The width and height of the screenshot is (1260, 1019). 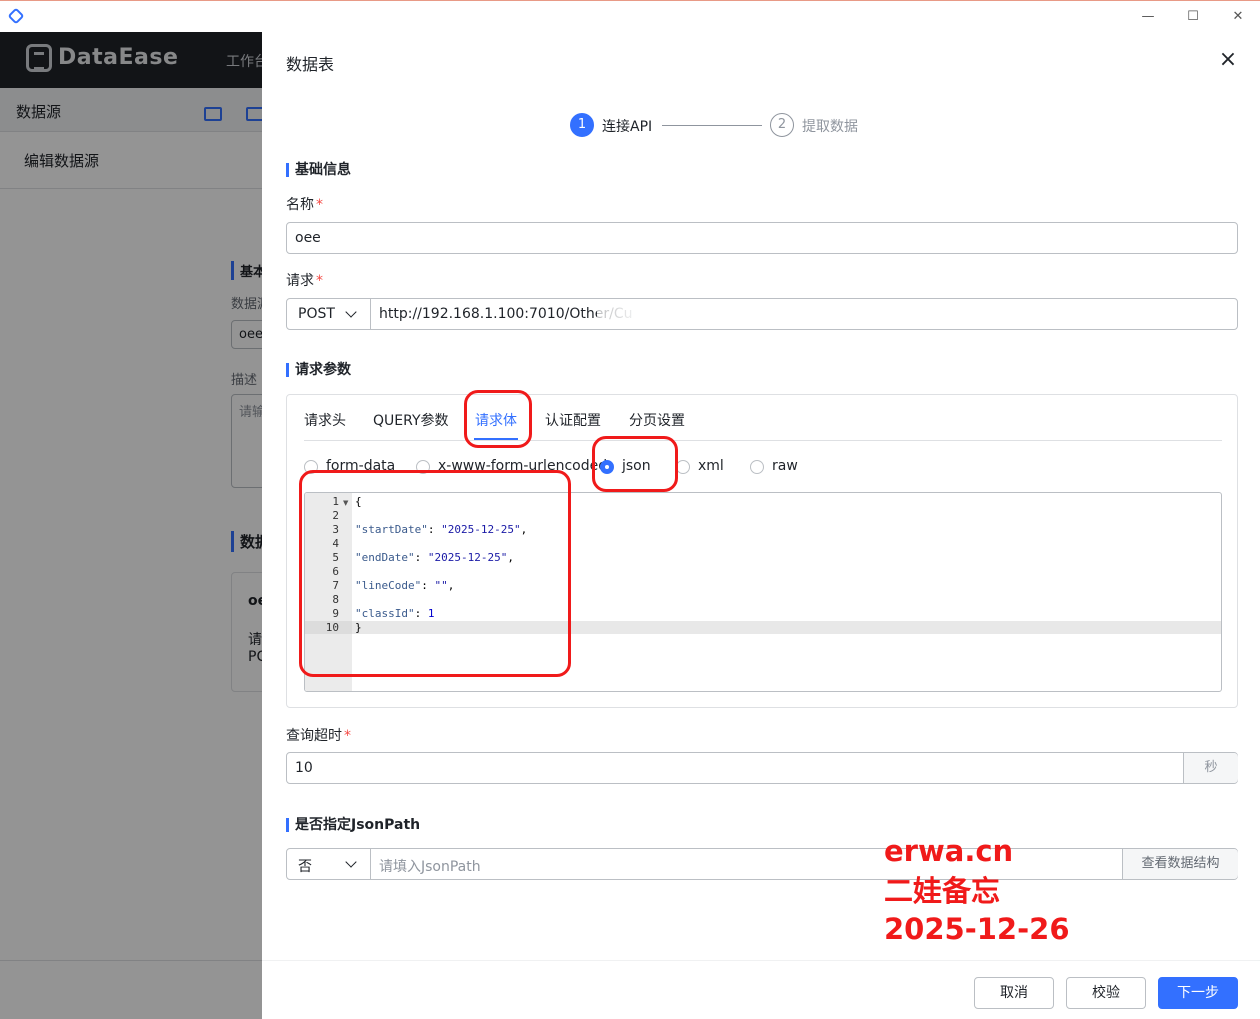 I want to click on step-1-icon: 1, so click(x=582, y=125).